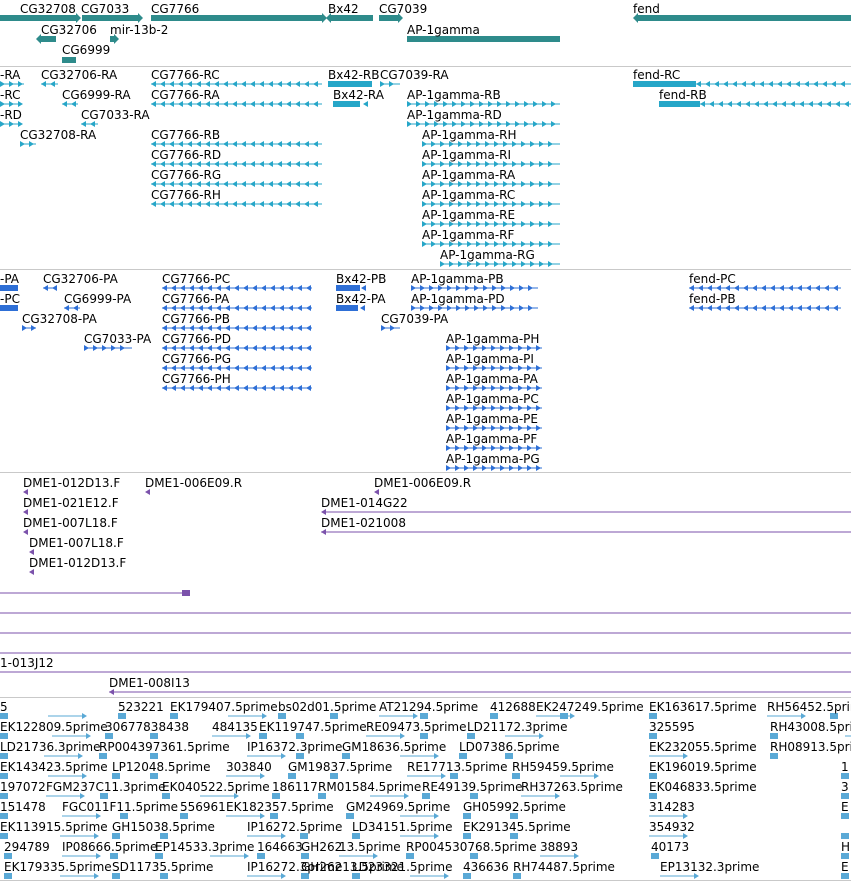 The image size is (851, 882). What do you see at coordinates (416, 727) in the screenshot?
I see `est-label: RE09473.5prime` at bounding box center [416, 727].